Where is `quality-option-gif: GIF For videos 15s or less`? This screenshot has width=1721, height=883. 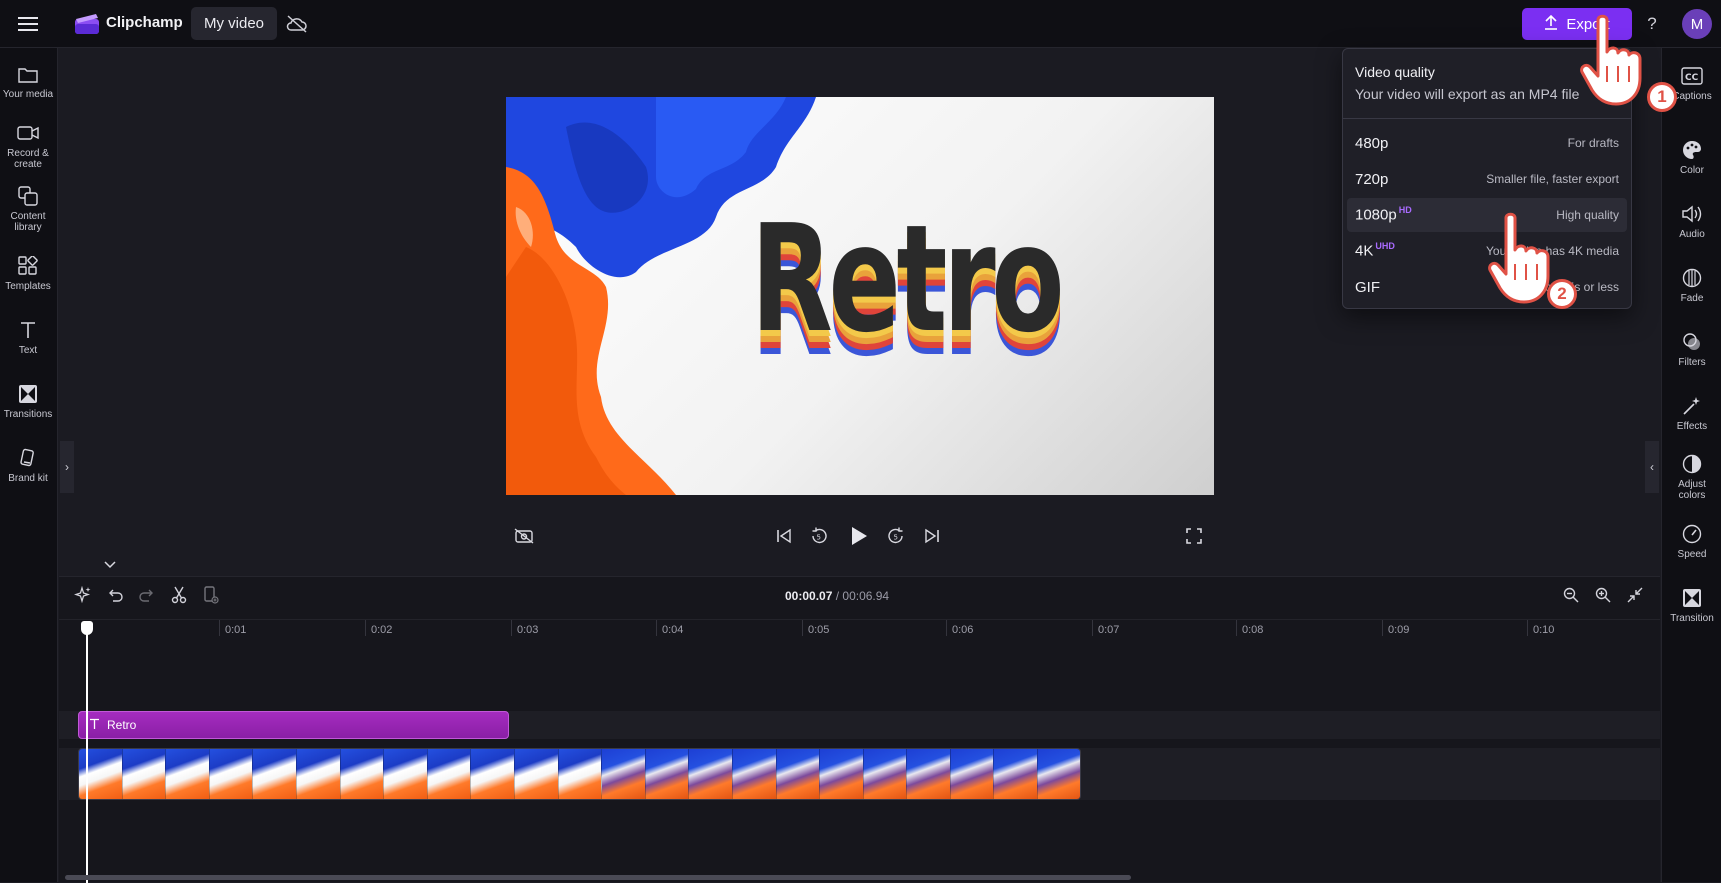
quality-option-gif: GIF For videos 15s or less is located at coordinates (1487, 287).